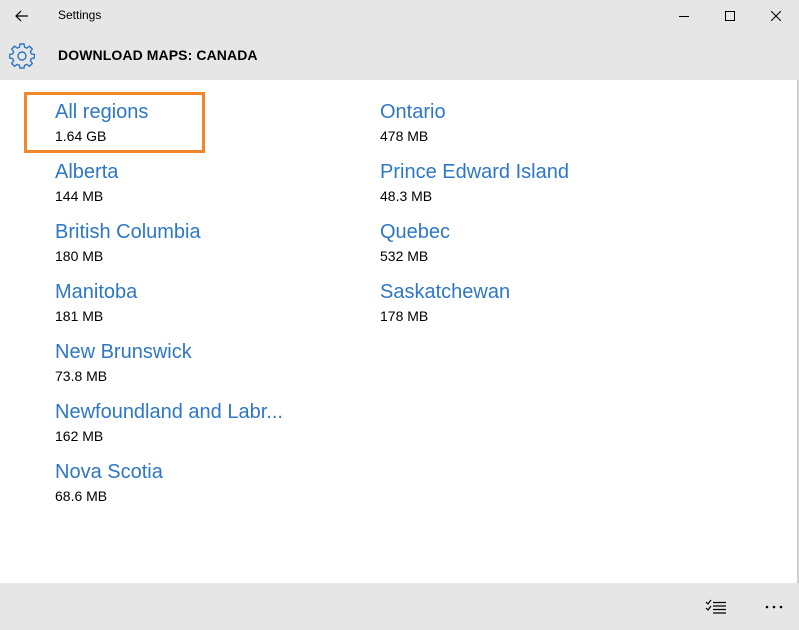 The image size is (799, 630). I want to click on region-name: Quebec, so click(415, 232).